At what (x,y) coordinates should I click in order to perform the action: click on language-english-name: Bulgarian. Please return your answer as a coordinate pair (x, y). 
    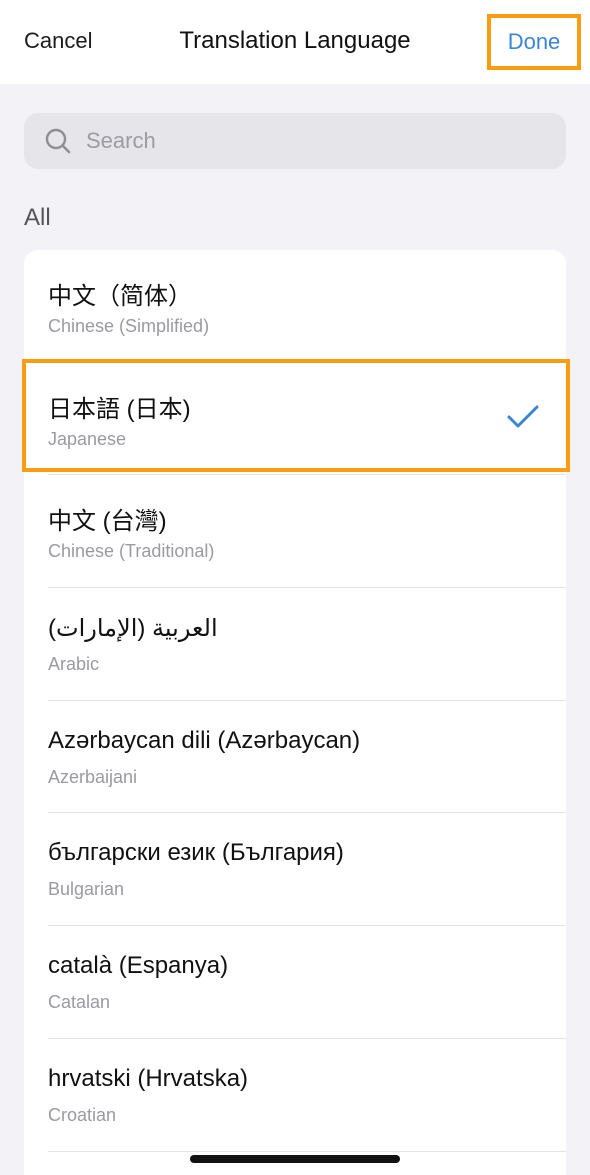
    Looking at the image, I should click on (86, 889).